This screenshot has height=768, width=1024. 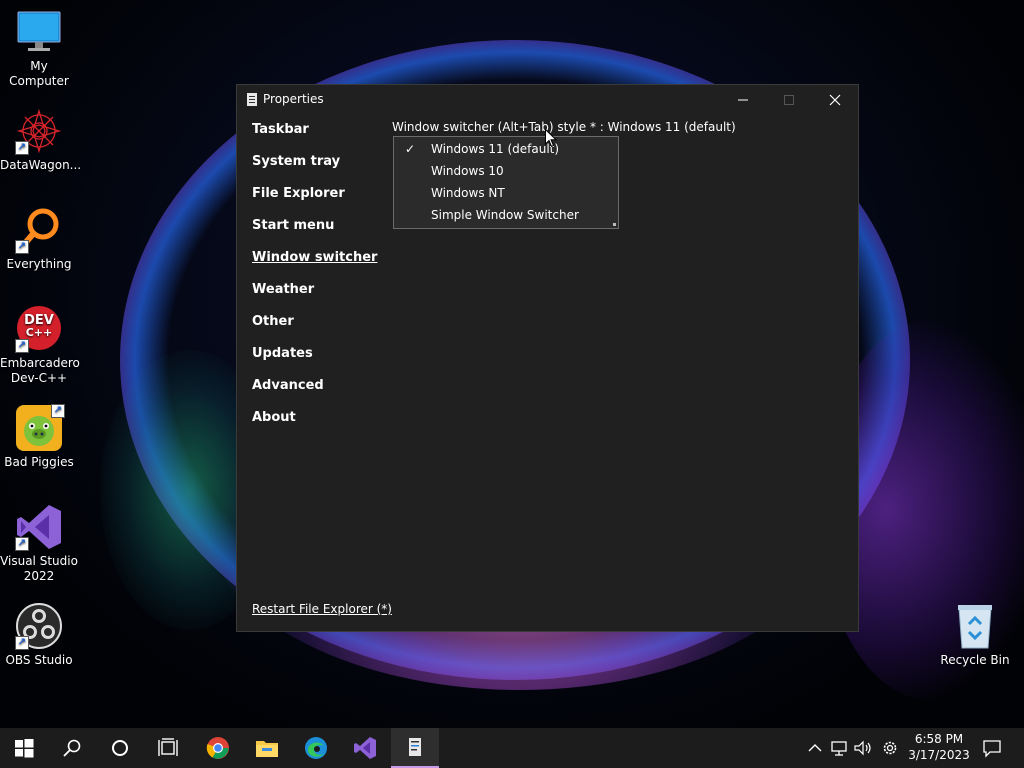 I want to click on close-icon, so click(x=835, y=100).